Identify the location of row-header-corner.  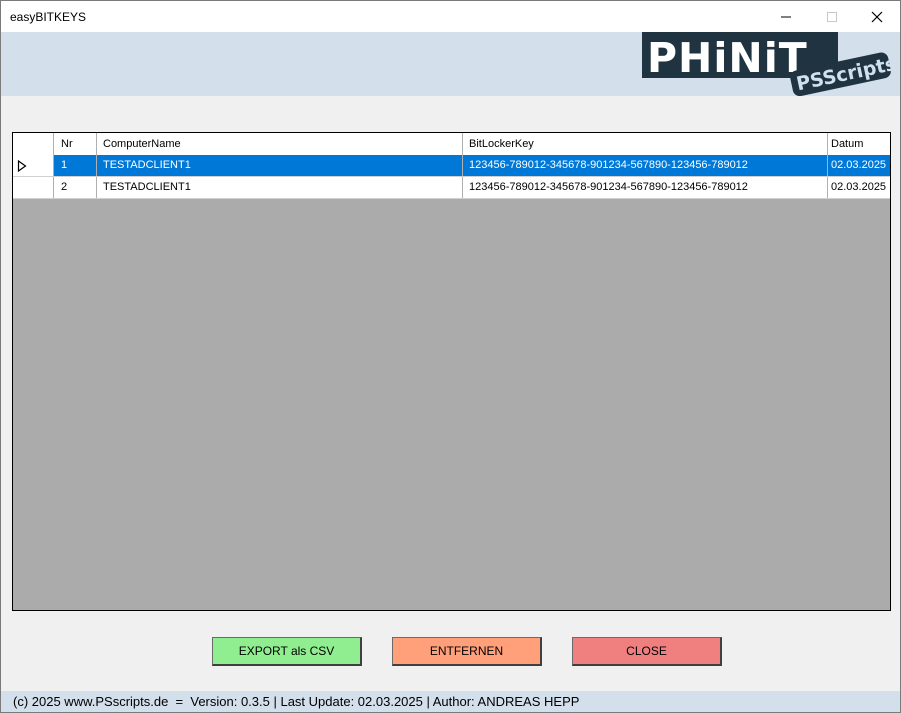
(33, 144).